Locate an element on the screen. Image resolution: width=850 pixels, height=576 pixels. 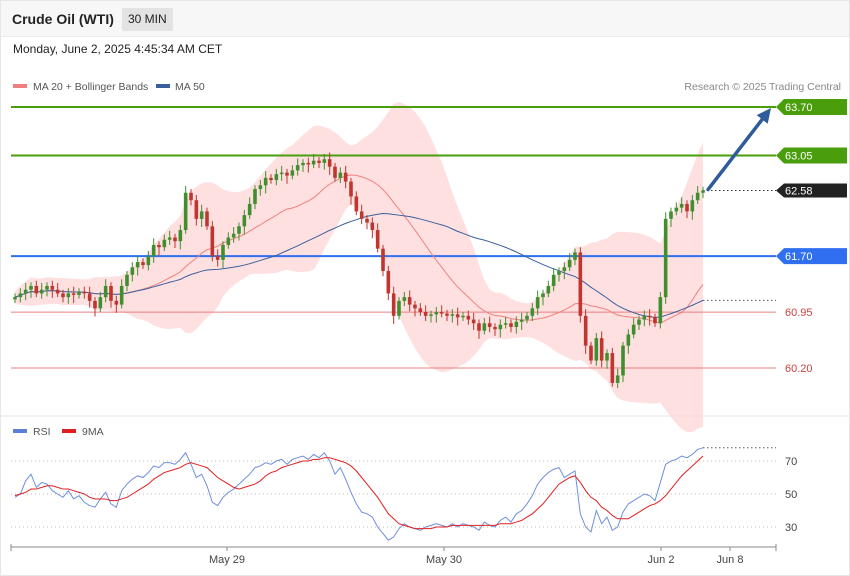
credit: Research © 2025 Trading Central is located at coordinates (762, 87).